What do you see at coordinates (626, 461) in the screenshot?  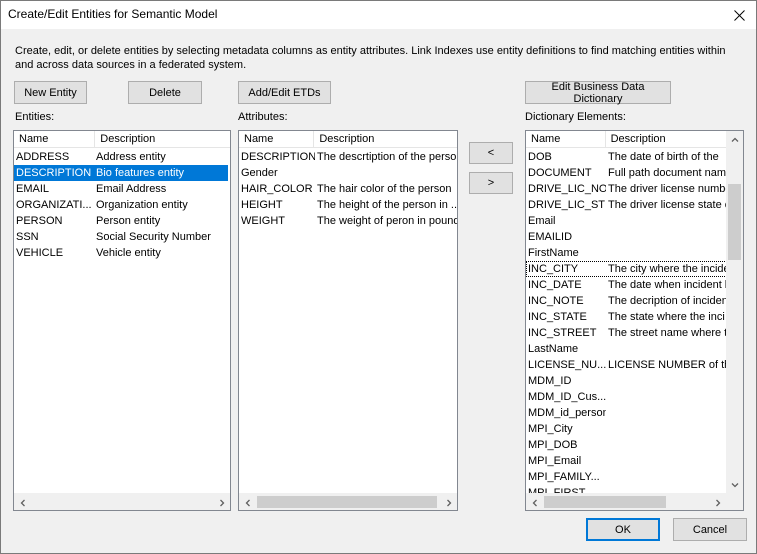 I see `list-item: MPI_Email` at bounding box center [626, 461].